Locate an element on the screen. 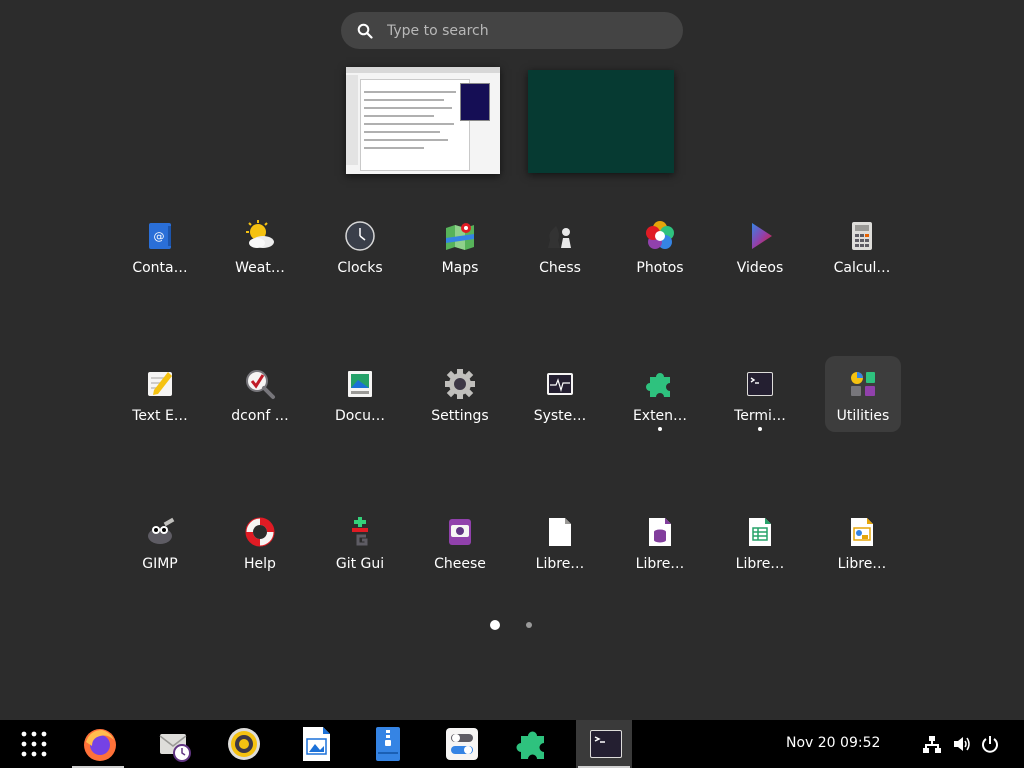  dash-evolution is located at coordinates (172, 744).